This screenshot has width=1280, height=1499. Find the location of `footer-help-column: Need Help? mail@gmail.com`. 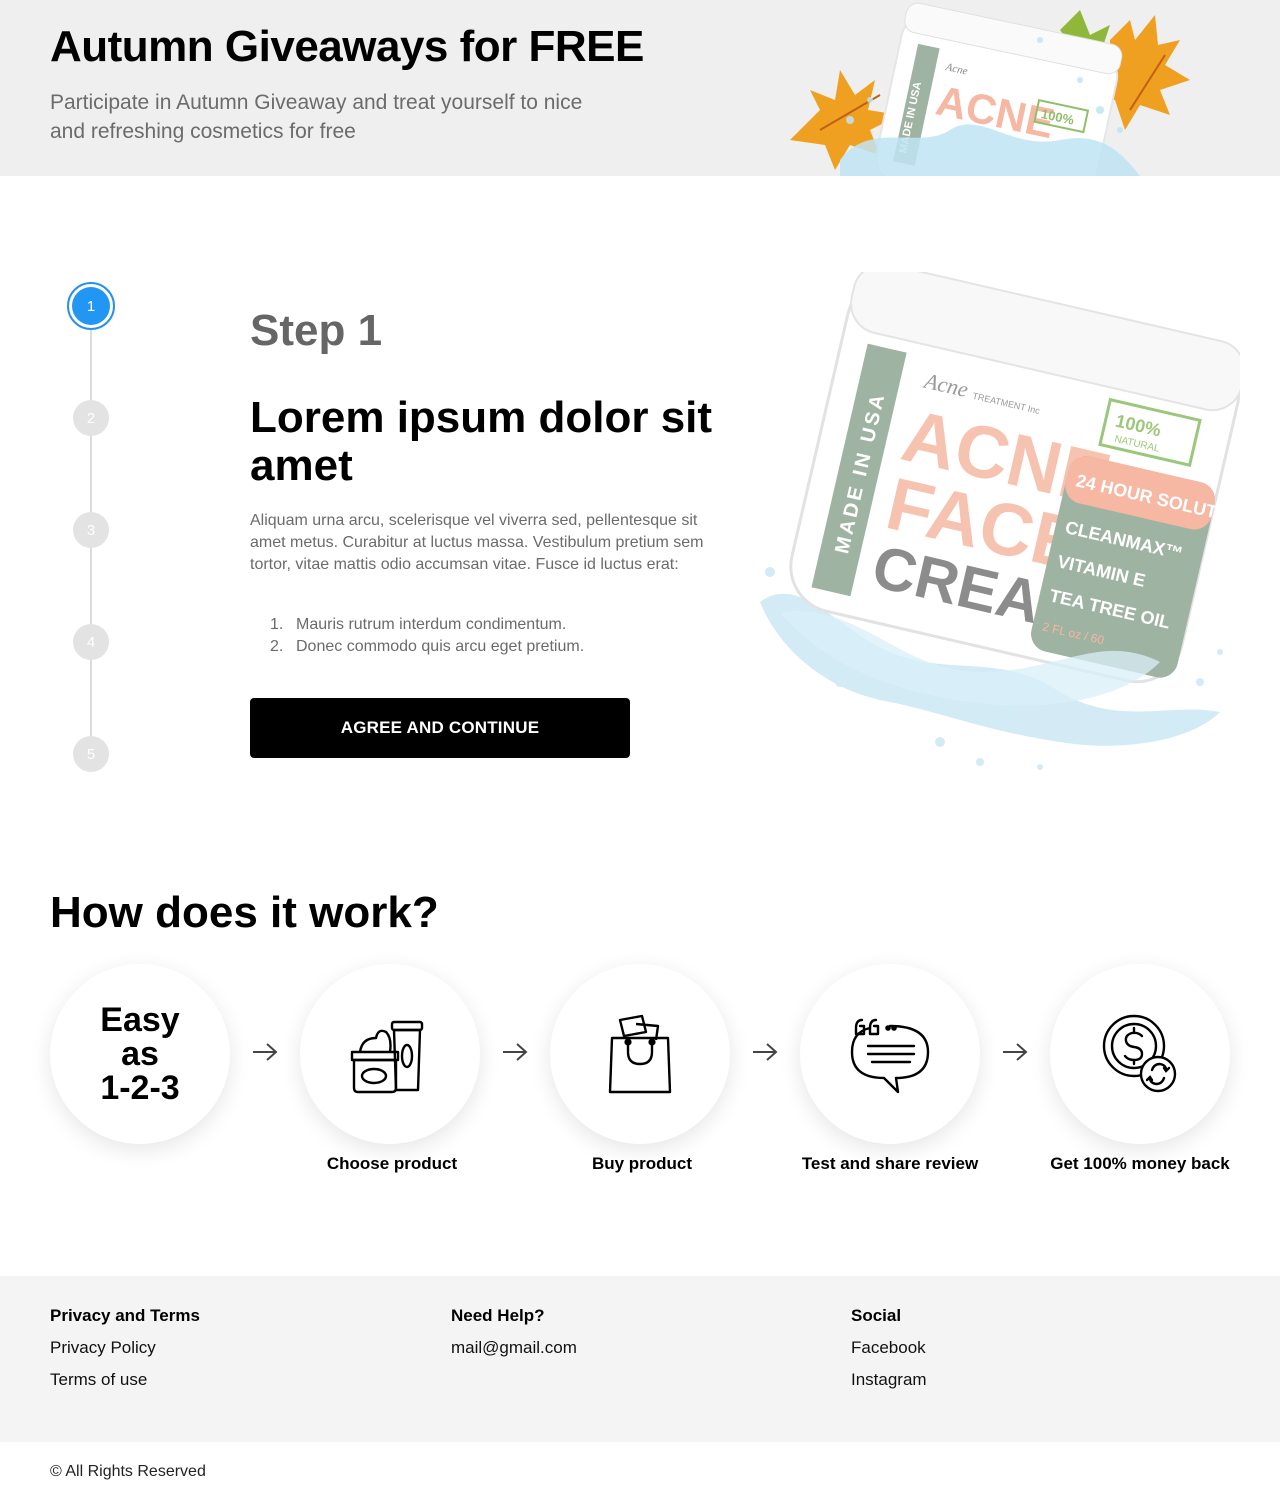

footer-help-column: Need Help? mail@gmail.com is located at coordinates (514, 1338).